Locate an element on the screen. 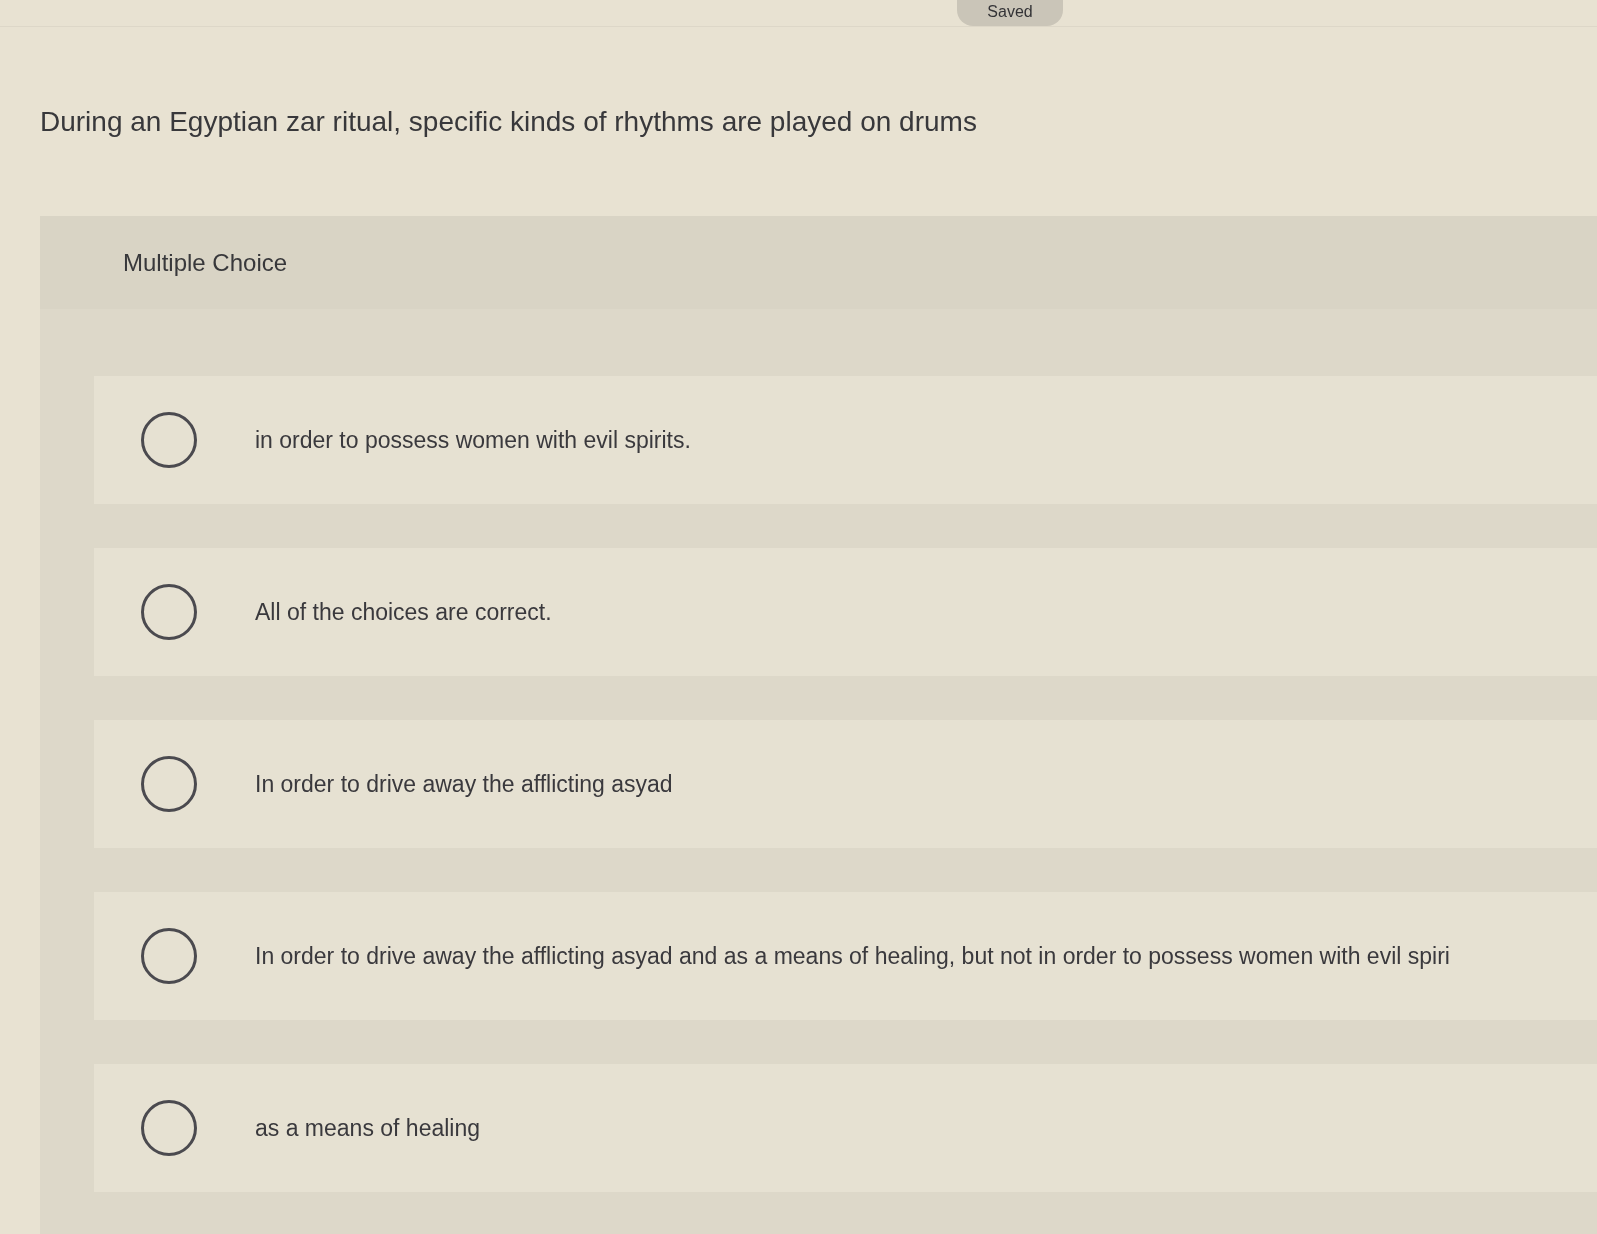 This screenshot has width=1597, height=1234. answer-option: as a means of healing is located at coordinates (845, 1128).